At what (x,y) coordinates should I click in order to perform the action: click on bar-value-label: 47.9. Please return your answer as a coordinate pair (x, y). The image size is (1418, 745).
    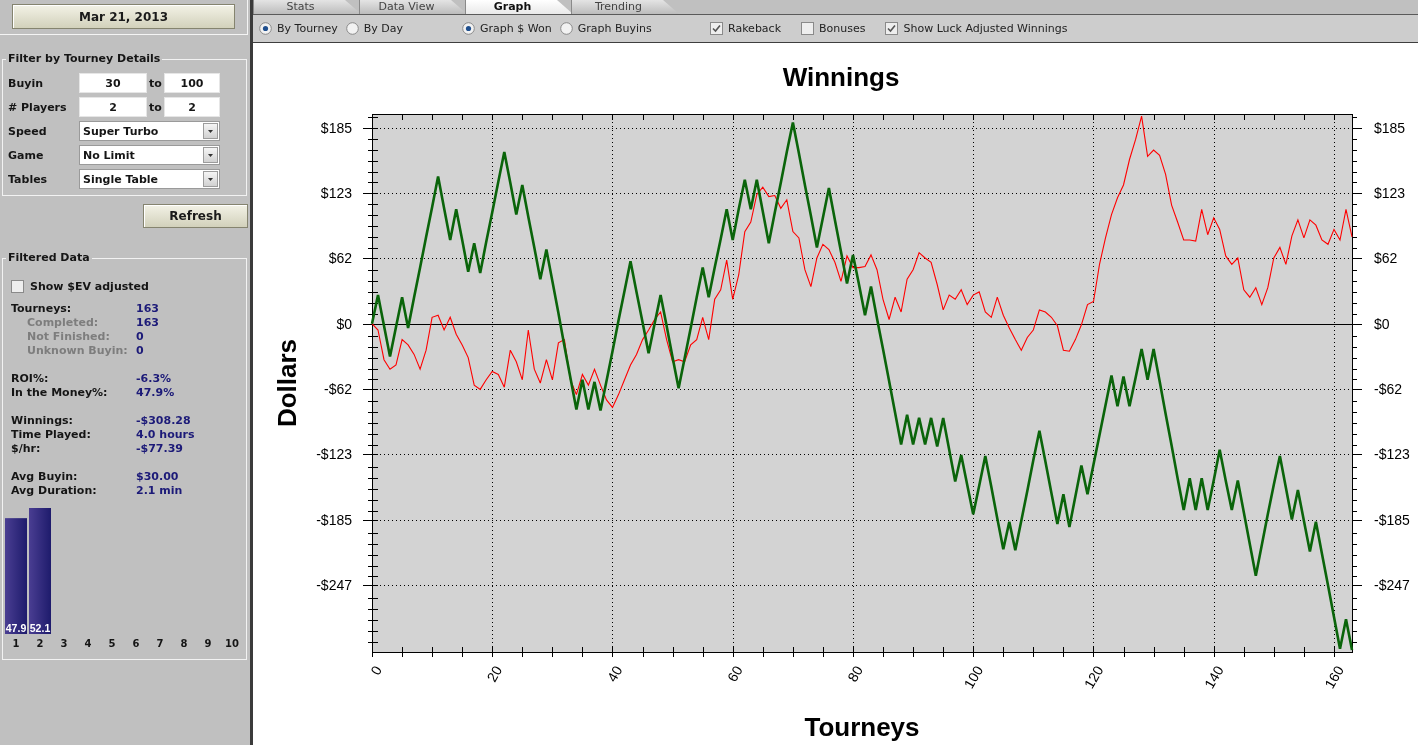
    Looking at the image, I should click on (16, 628).